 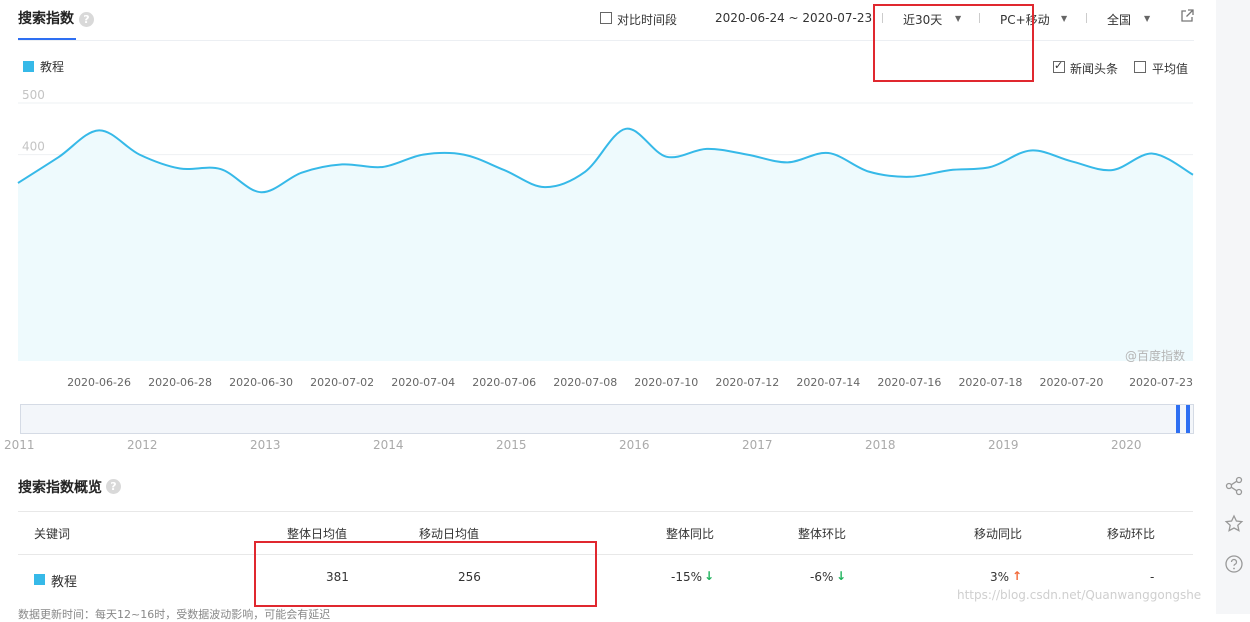 I want to click on region-dropdown: 全国, so click(x=1119, y=19).